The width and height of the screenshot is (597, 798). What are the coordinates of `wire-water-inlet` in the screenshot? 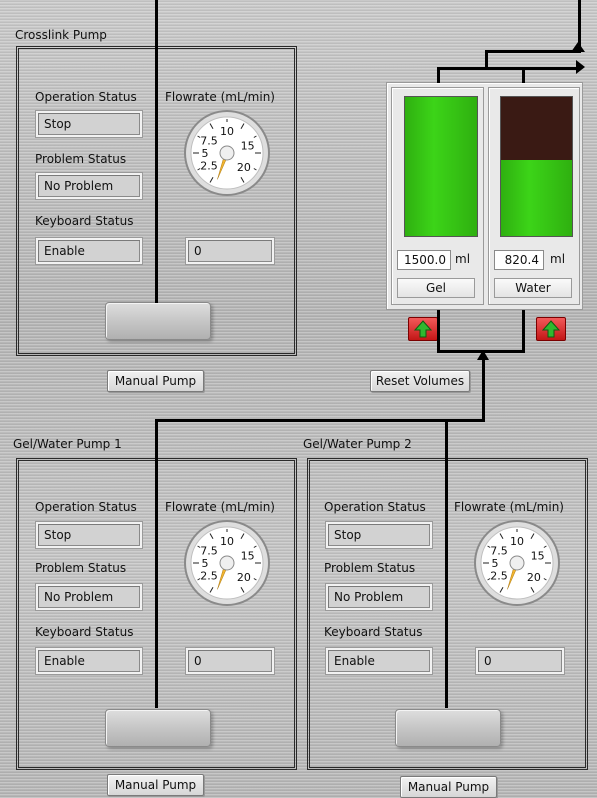 It's located at (523, 75).